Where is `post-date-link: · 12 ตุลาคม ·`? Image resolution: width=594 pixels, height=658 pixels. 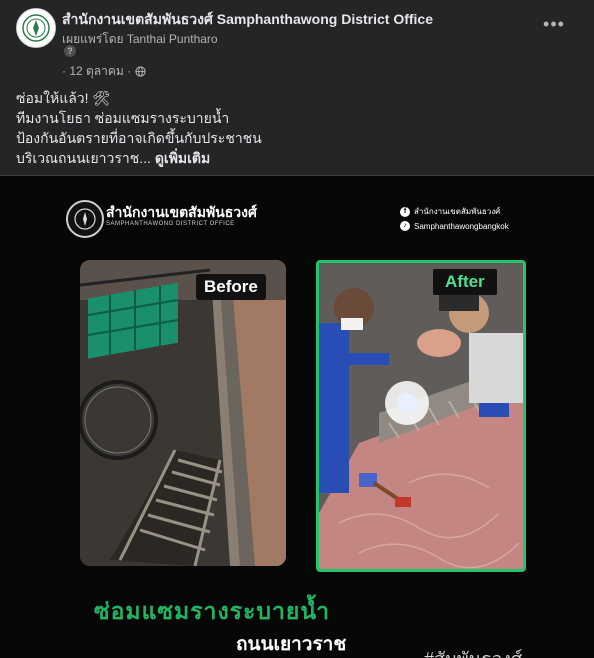 post-date-link: · 12 ตุลาคม · is located at coordinates (96, 71).